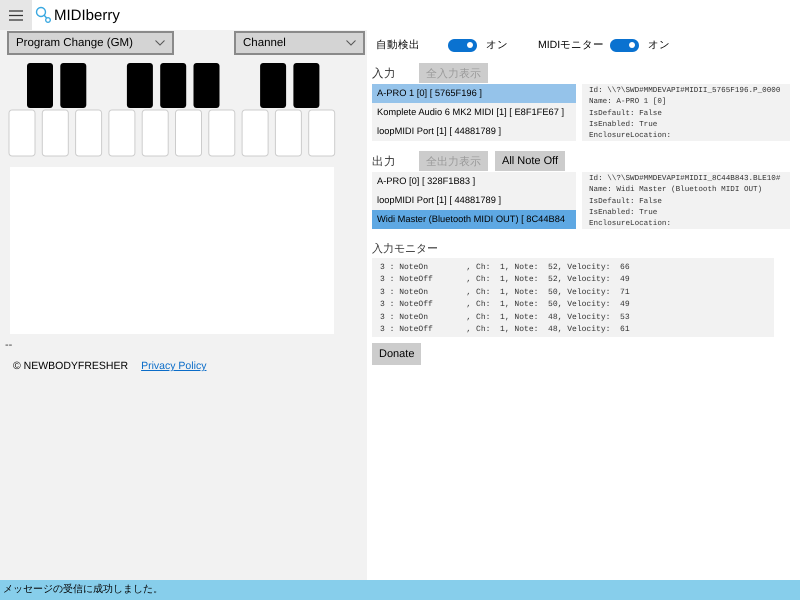 The image size is (800, 600). Describe the element at coordinates (505, 268) in the screenshot. I see `log-line: 3 : NoteOn , Ch: 1, Note: 52, Velocity: 66` at that location.